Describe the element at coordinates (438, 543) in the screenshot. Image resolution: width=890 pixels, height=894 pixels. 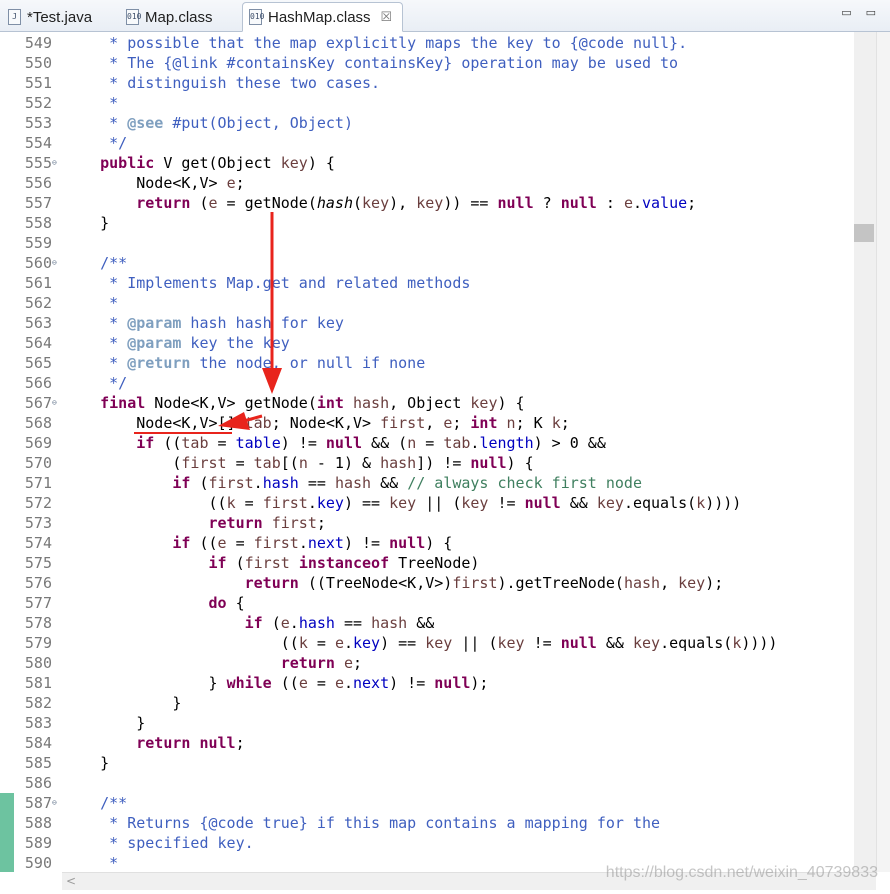
I see `code-line: 574 if ((e = first.next) != null) {` at that location.